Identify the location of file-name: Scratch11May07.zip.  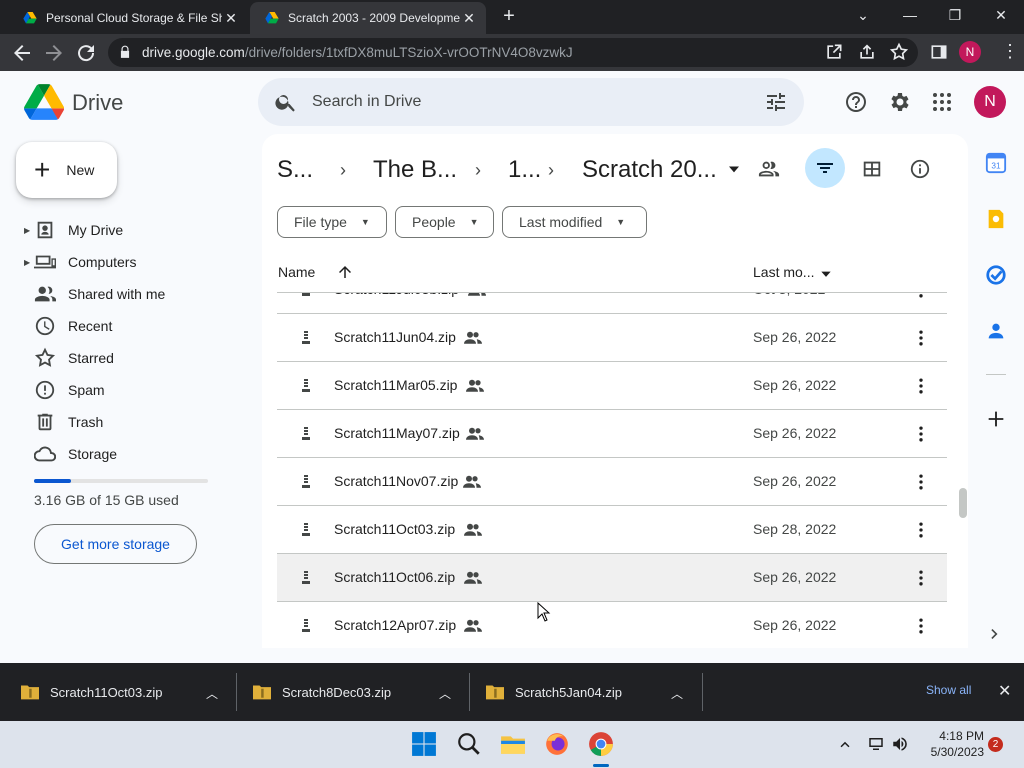
(397, 433).